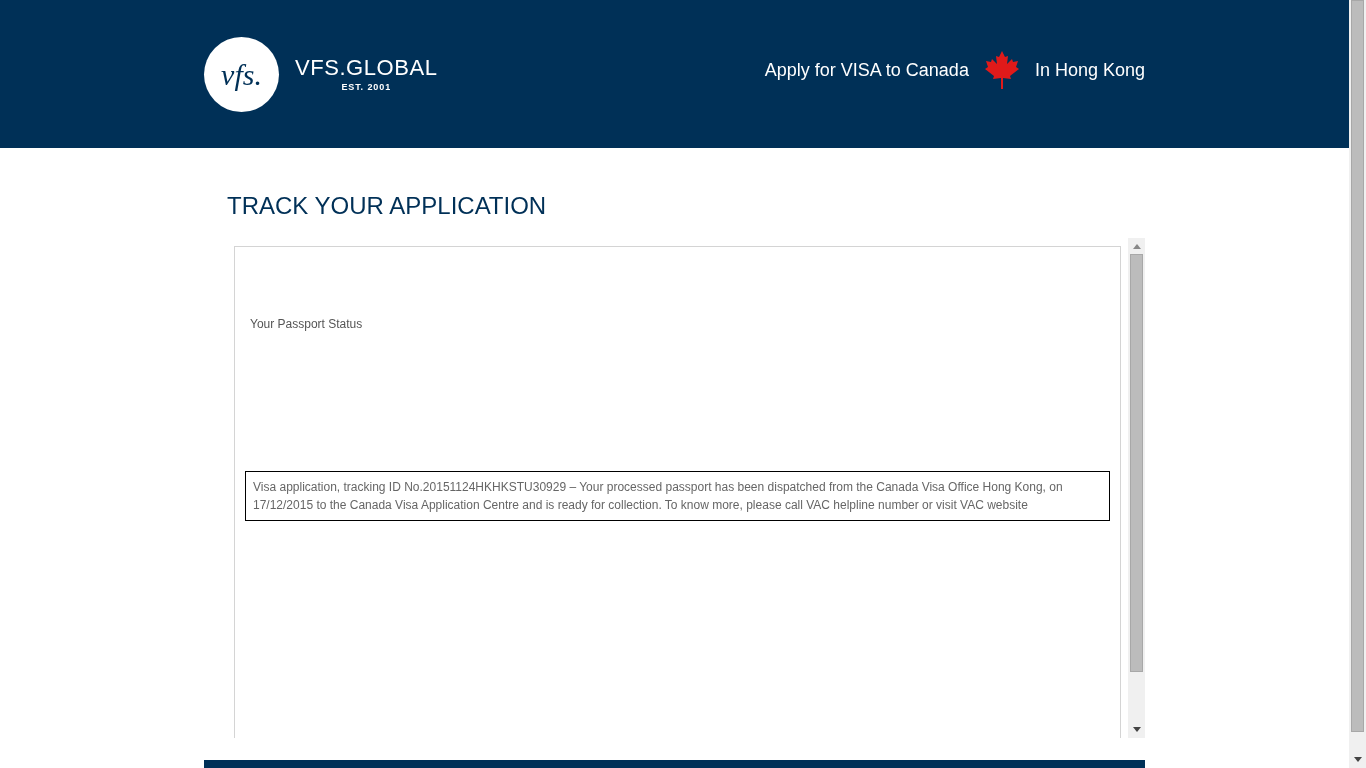  I want to click on page-title: TRACK YOUR APPLICATION, so click(387, 206).